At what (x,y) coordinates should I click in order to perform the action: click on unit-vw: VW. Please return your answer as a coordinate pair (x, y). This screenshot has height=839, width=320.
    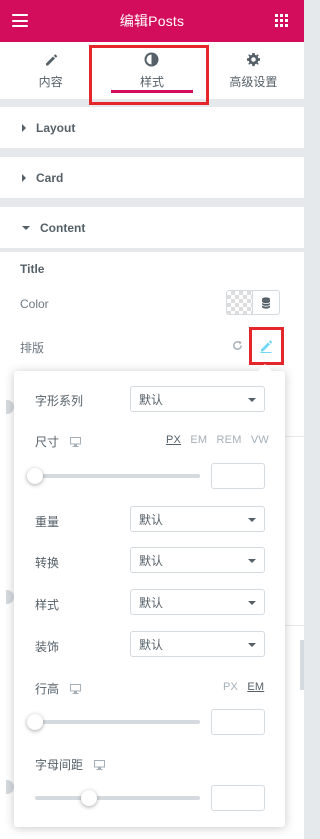
    Looking at the image, I should click on (260, 440).